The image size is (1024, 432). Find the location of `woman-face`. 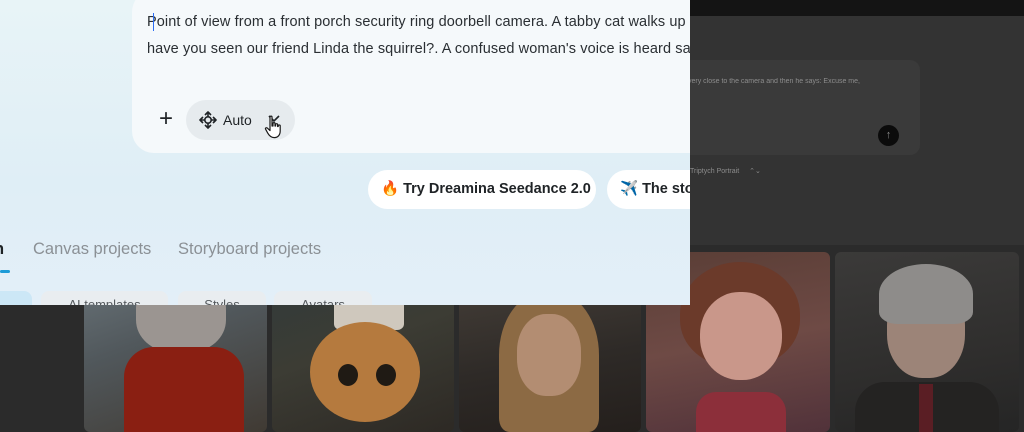

woman-face is located at coordinates (549, 355).